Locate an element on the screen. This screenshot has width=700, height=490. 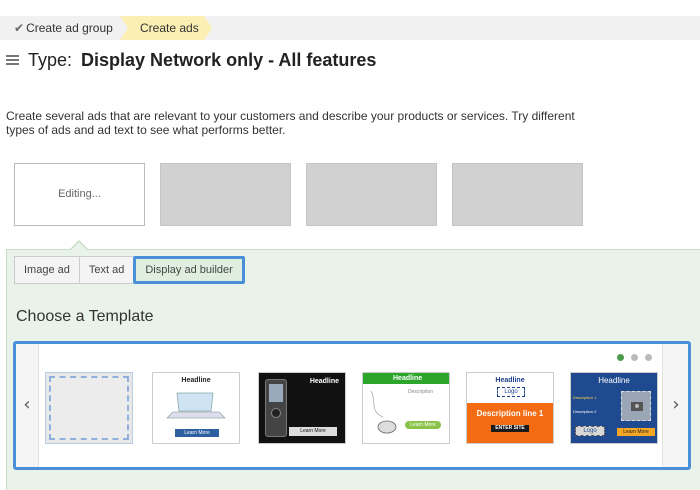
carousel-pagination is located at coordinates (634, 357).